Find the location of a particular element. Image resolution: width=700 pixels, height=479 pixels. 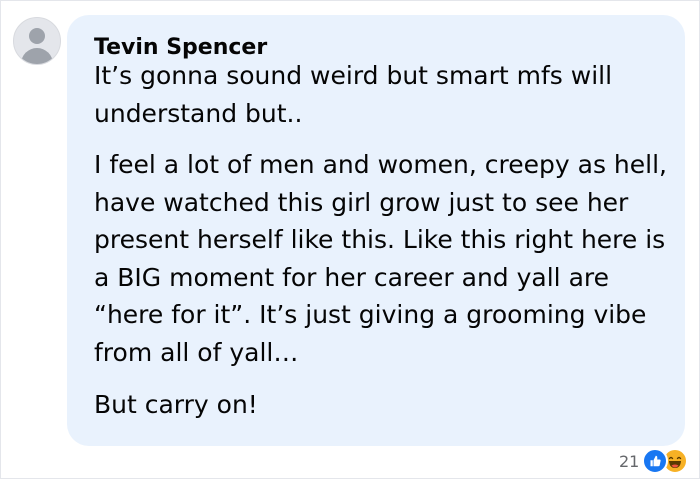

reaction-summary: 21 is located at coordinates (654, 461).